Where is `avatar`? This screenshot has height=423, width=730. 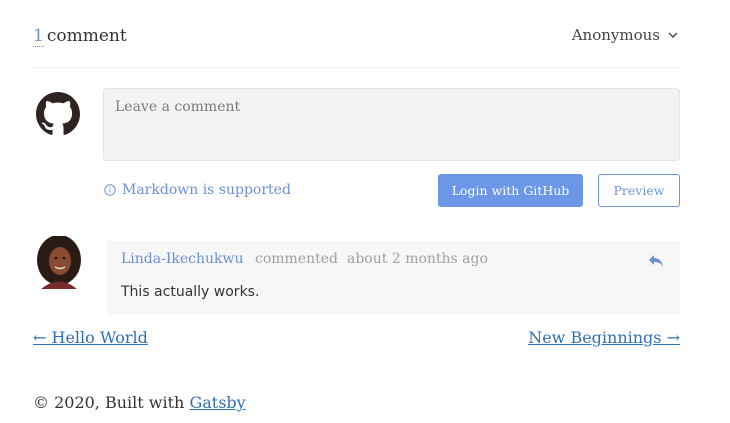
avatar is located at coordinates (59, 262).